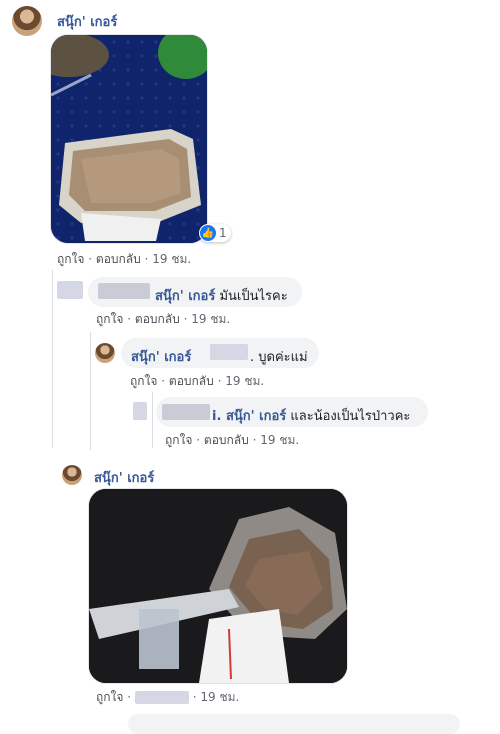 This screenshot has height=734, width=500. What do you see at coordinates (208, 233) in the screenshot?
I see `like-icon: 👍` at bounding box center [208, 233].